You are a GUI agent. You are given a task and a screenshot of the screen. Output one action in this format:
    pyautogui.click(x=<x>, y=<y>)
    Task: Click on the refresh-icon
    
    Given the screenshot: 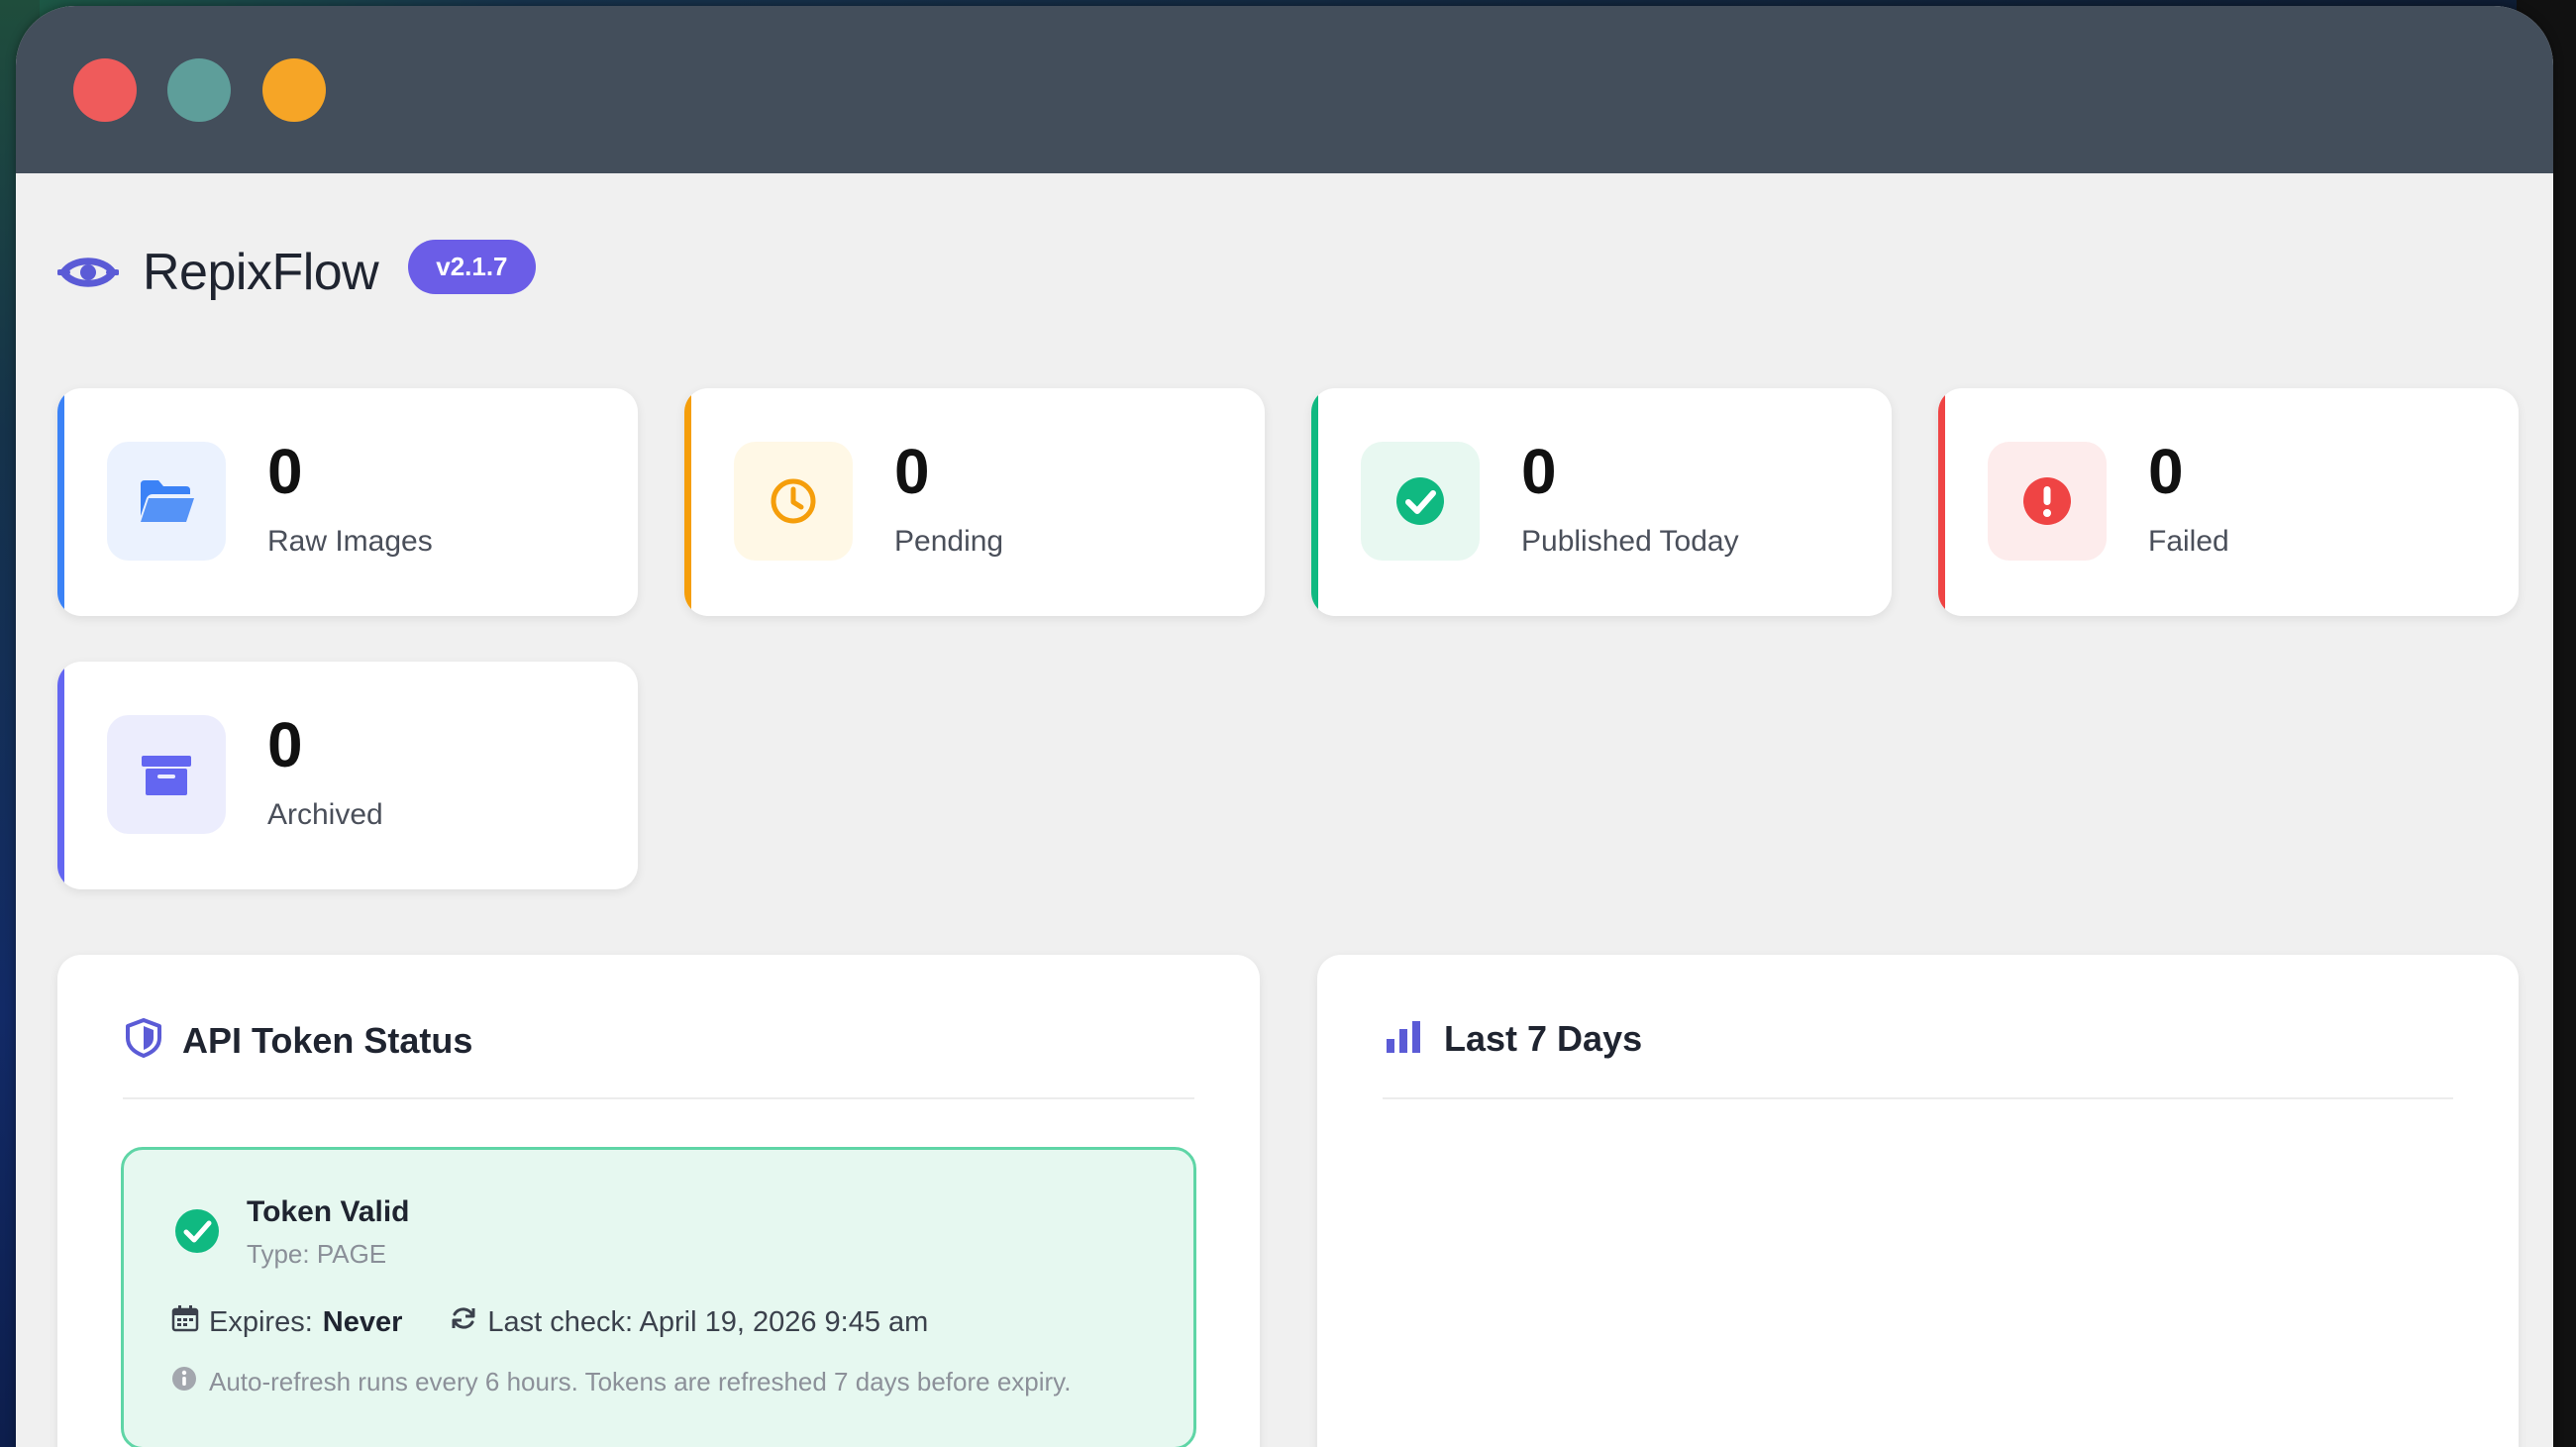 What is the action you would take?
    pyautogui.click(x=463, y=1322)
    